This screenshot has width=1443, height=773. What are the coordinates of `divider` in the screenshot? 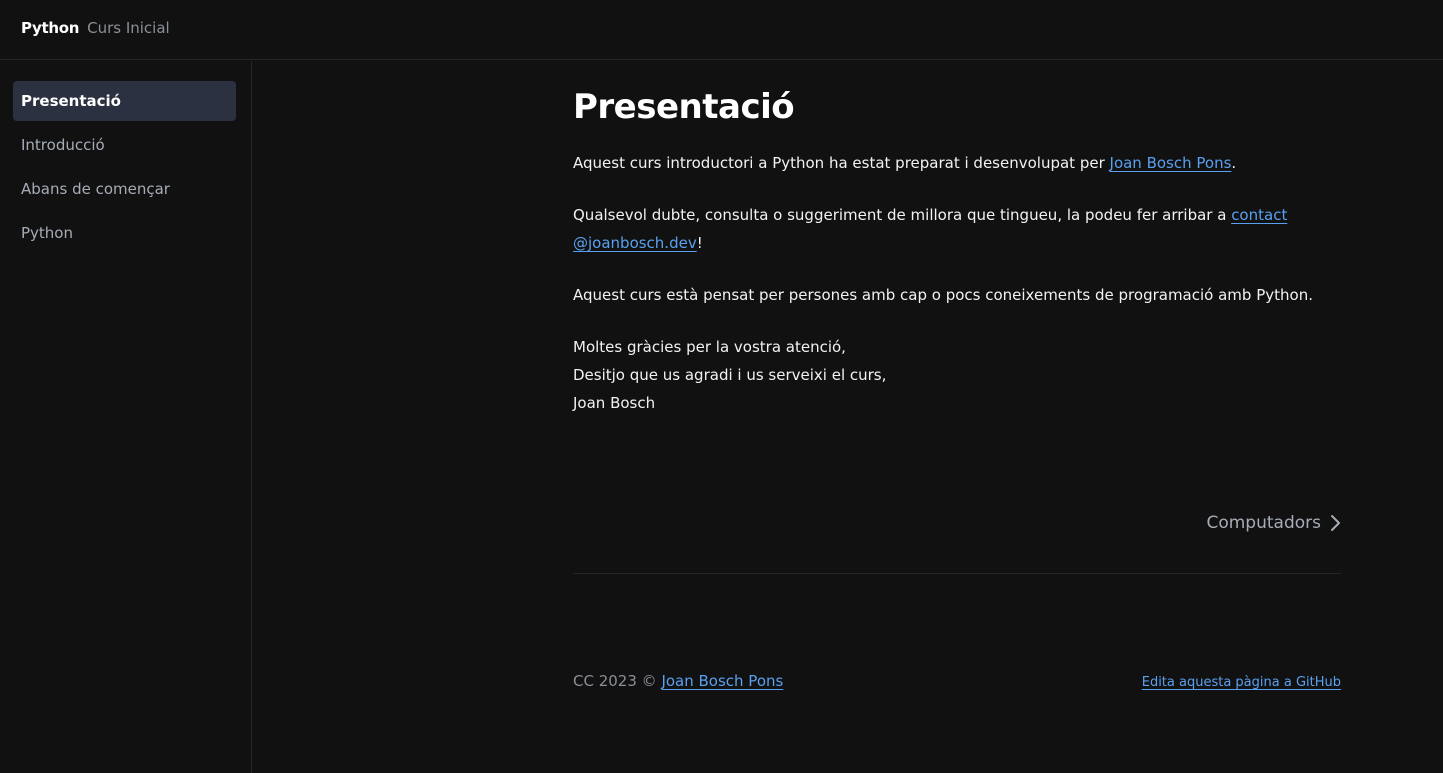 It's located at (957, 573).